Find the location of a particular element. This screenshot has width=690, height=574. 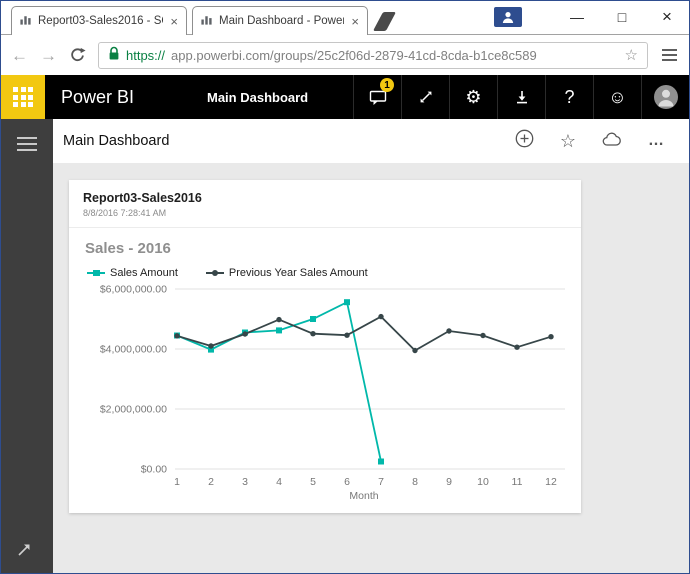

svg-text: Month is located at coordinates (363, 496).